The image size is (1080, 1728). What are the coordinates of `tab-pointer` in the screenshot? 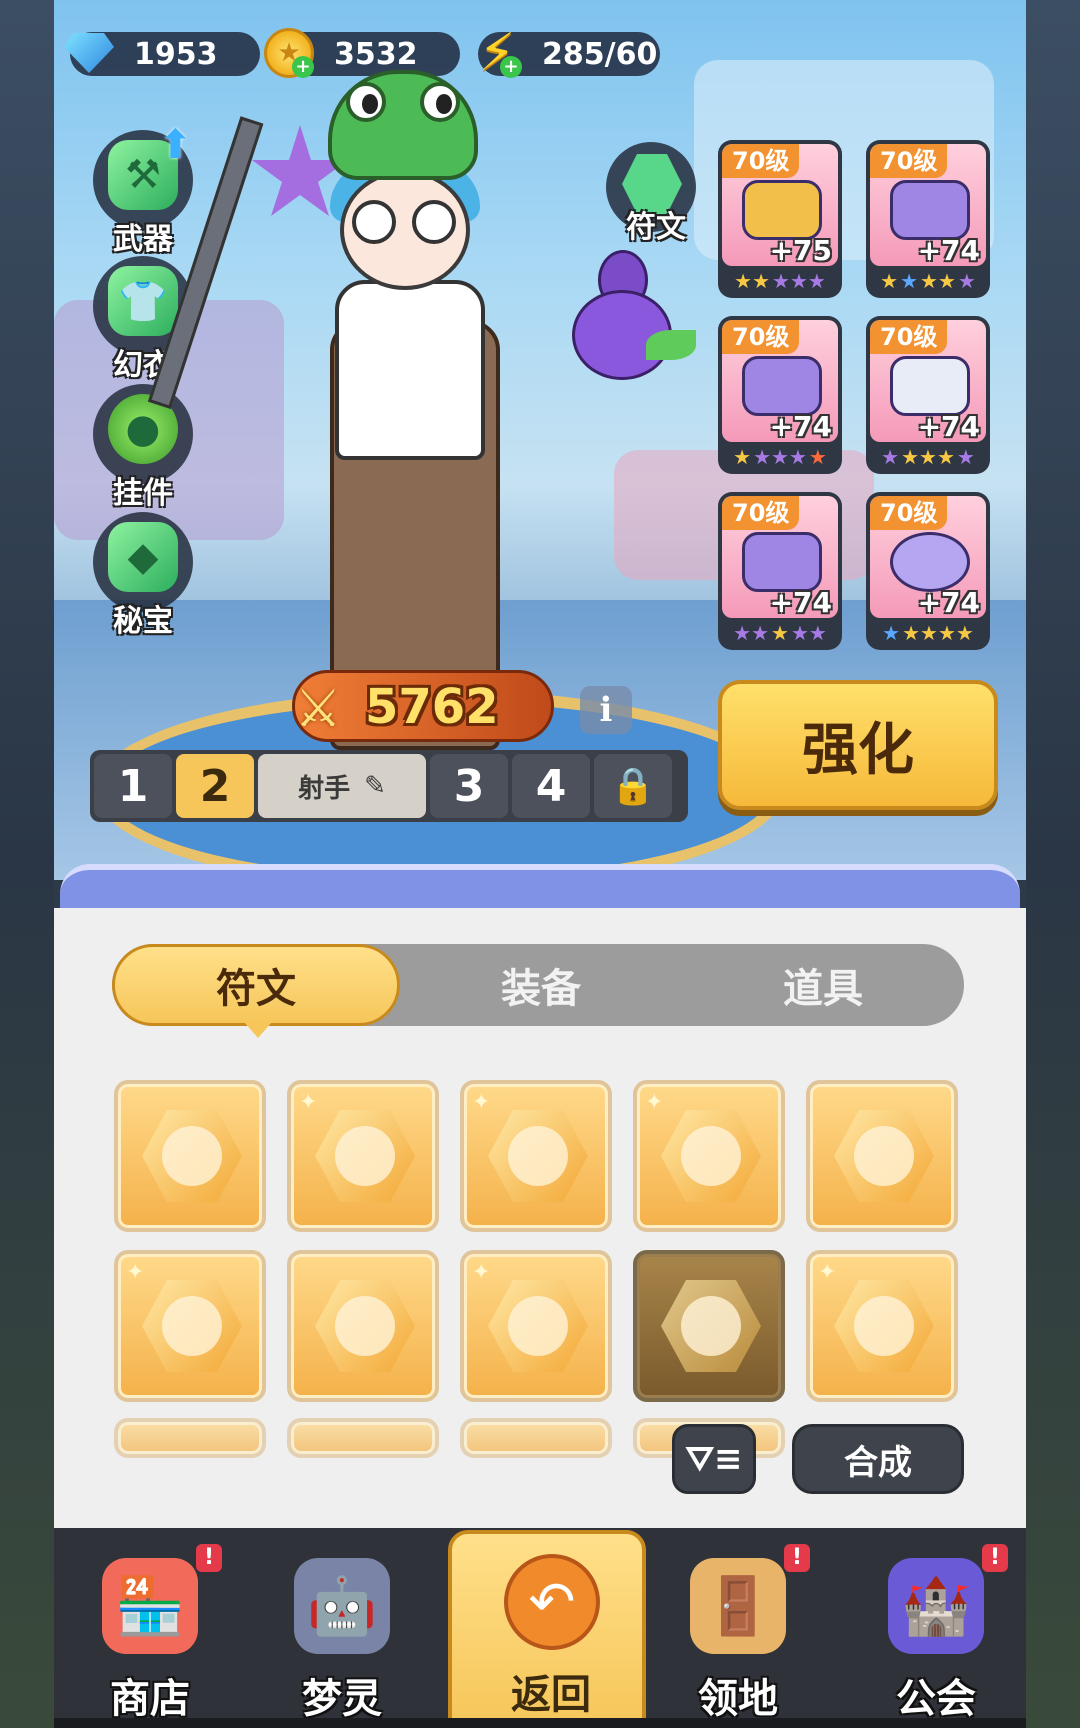 It's located at (258, 1030).